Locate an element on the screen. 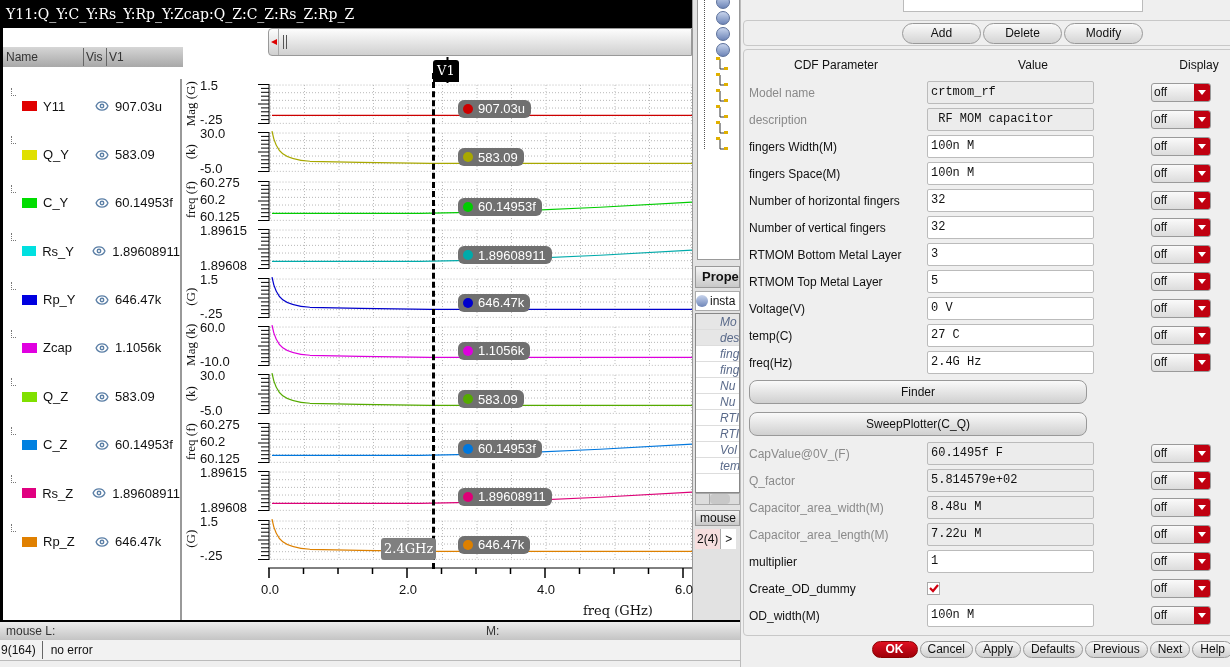 The width and height of the screenshot is (1230, 667). value-field: 3 is located at coordinates (1010, 254).